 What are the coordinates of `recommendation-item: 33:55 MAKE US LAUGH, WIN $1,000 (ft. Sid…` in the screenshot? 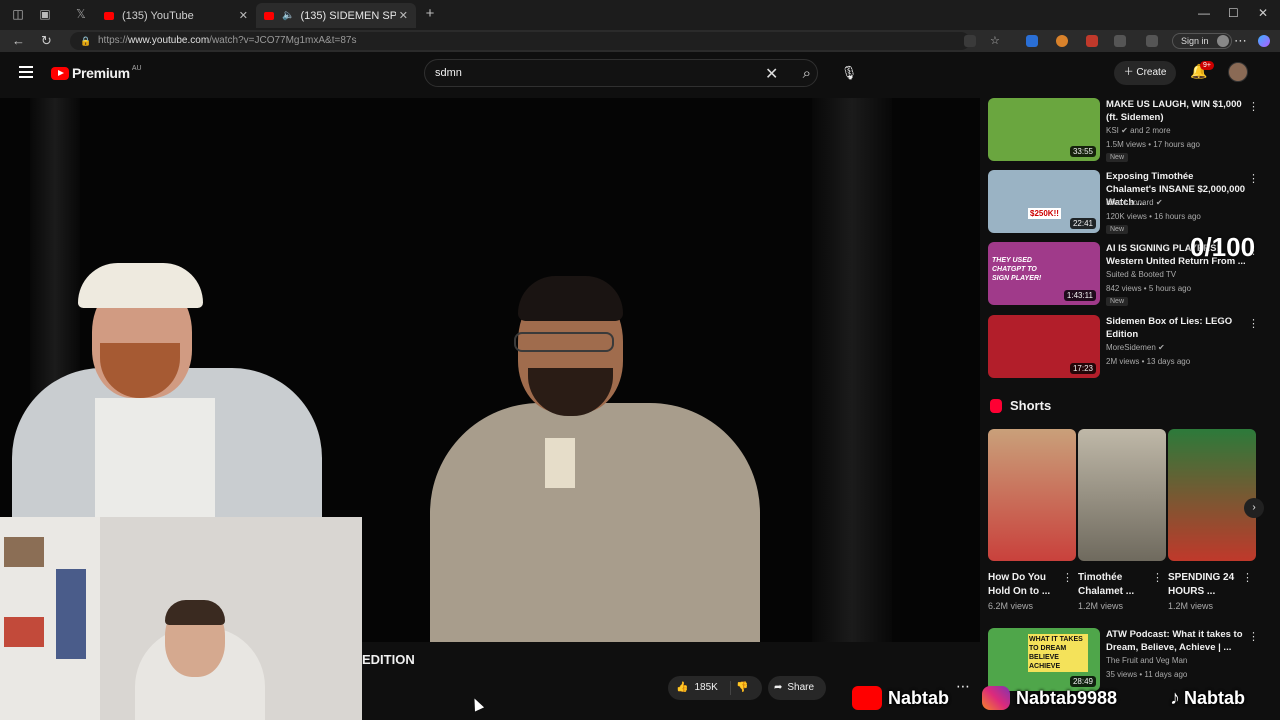 It's located at (1130, 132).